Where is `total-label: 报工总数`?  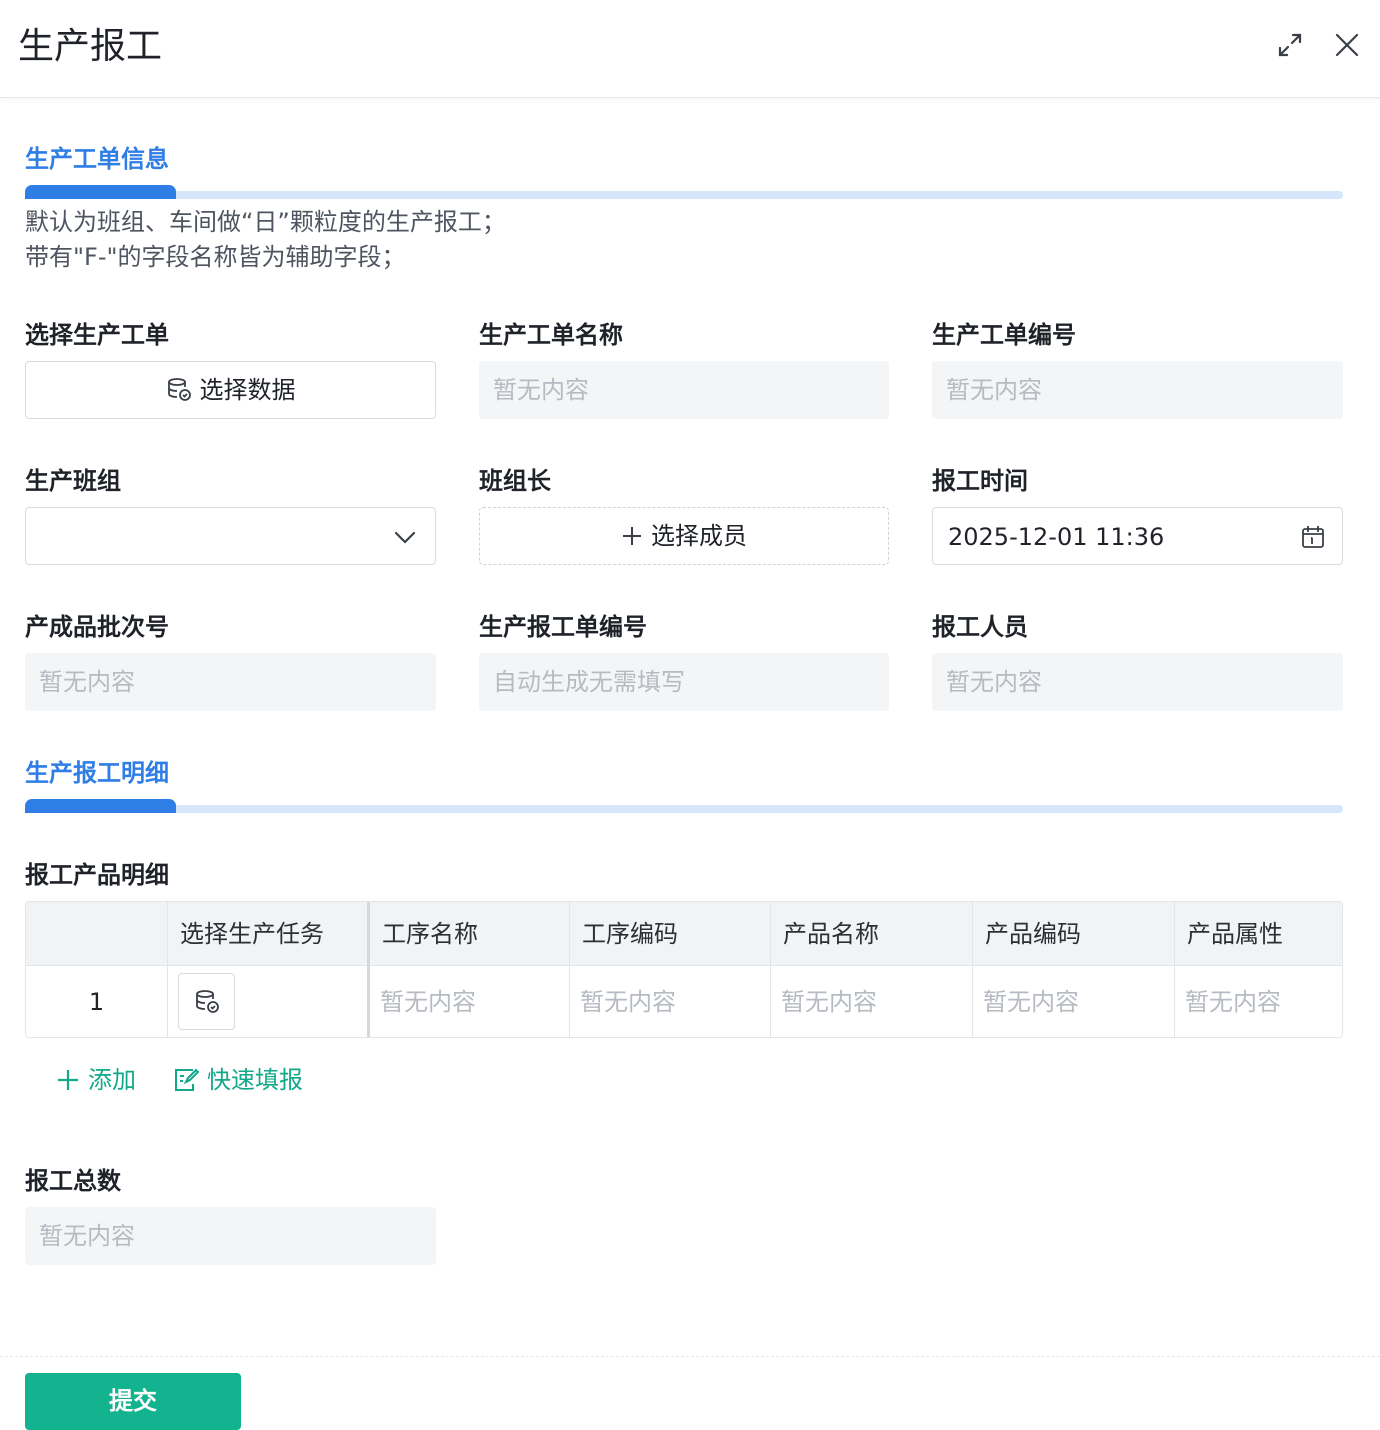
total-label: 报工总数 is located at coordinates (73, 1181).